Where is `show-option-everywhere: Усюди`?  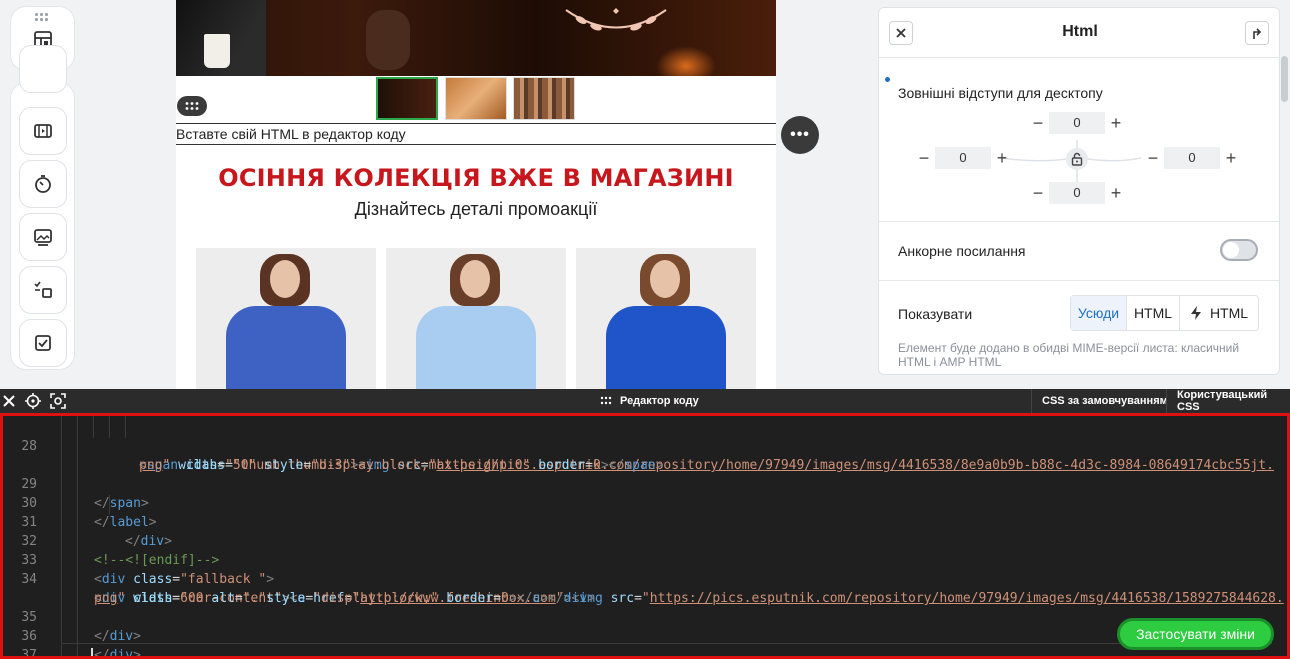
show-option-everywhere: Усюди is located at coordinates (1099, 313).